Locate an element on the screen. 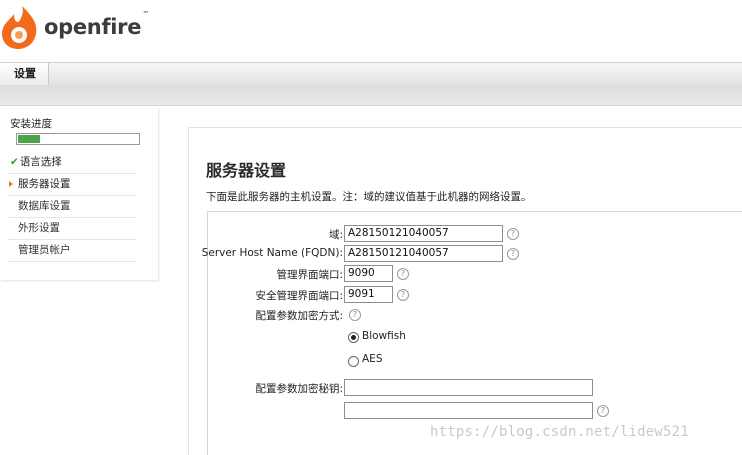 The width and height of the screenshot is (742, 455). setup-steps-list: ✔语言选择 服务器设置 数据库设置 外形设置 管理员帐户 is located at coordinates (72, 207).